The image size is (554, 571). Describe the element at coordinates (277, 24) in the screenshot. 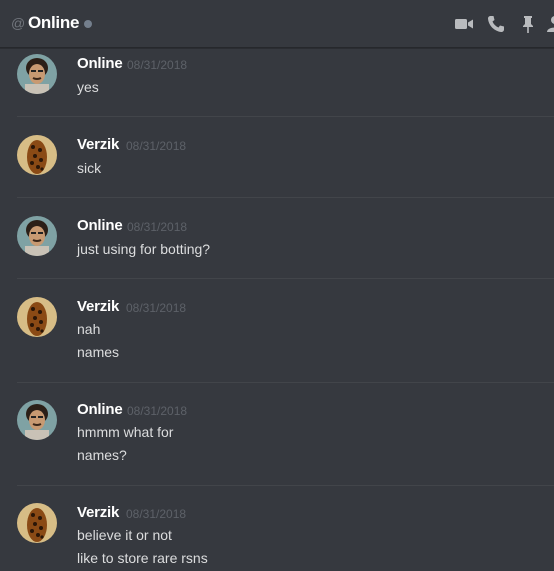

I see `channel-header: @ Online` at that location.